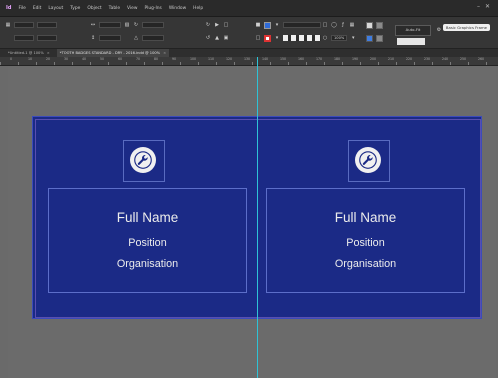 The image size is (498, 378). Describe the element at coordinates (30, 59) in the screenshot. I see `ruler-number: 10` at that location.